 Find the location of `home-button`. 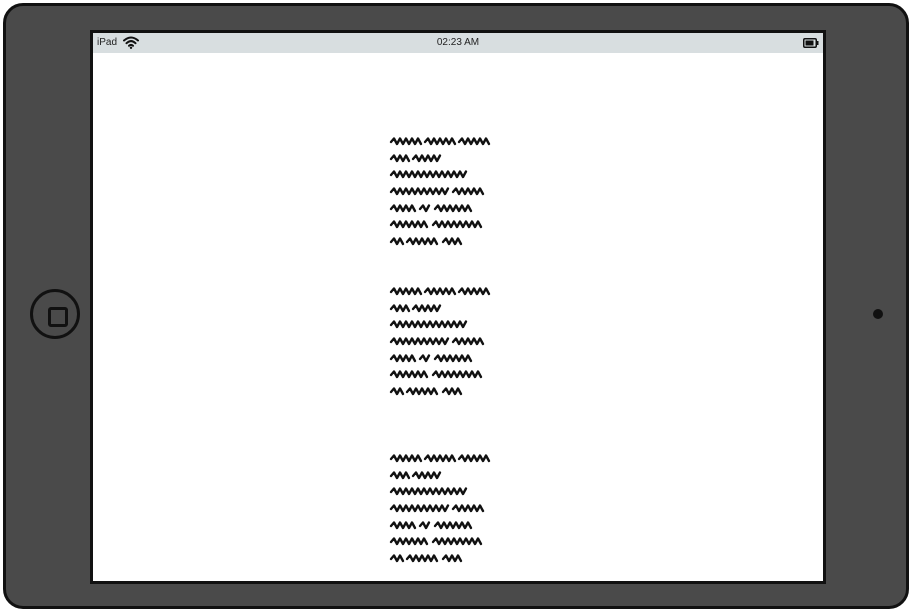

home-button is located at coordinates (55, 314).